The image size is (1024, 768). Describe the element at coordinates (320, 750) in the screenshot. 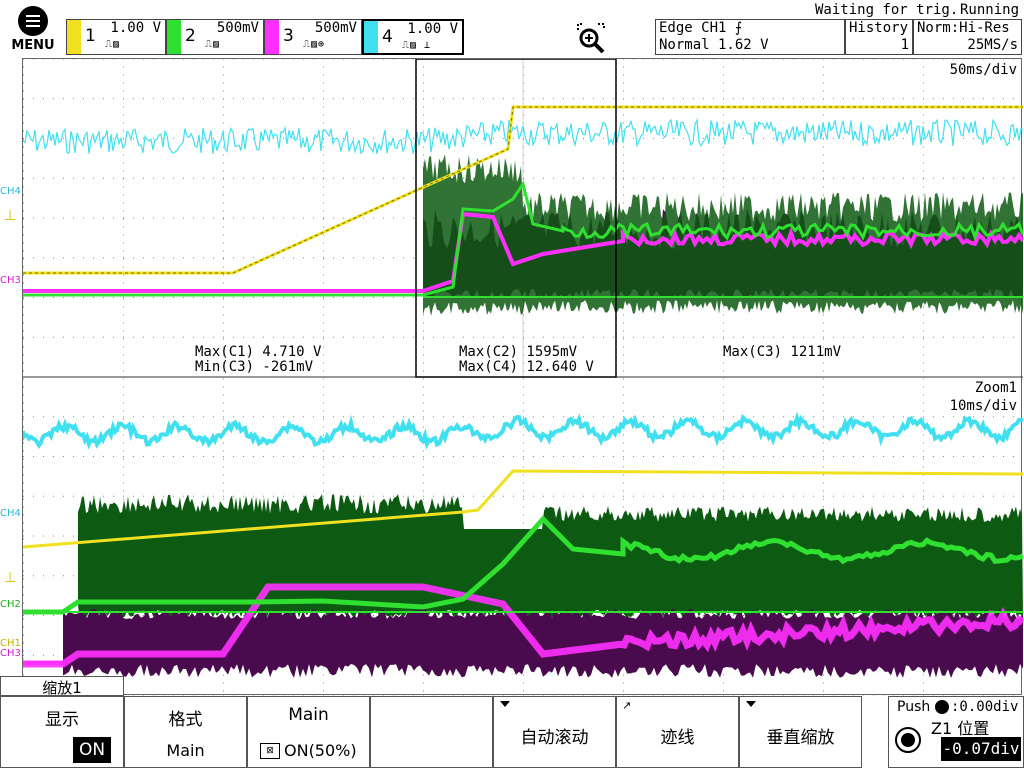

I see `main-softkey-value: ON(50%)` at that location.